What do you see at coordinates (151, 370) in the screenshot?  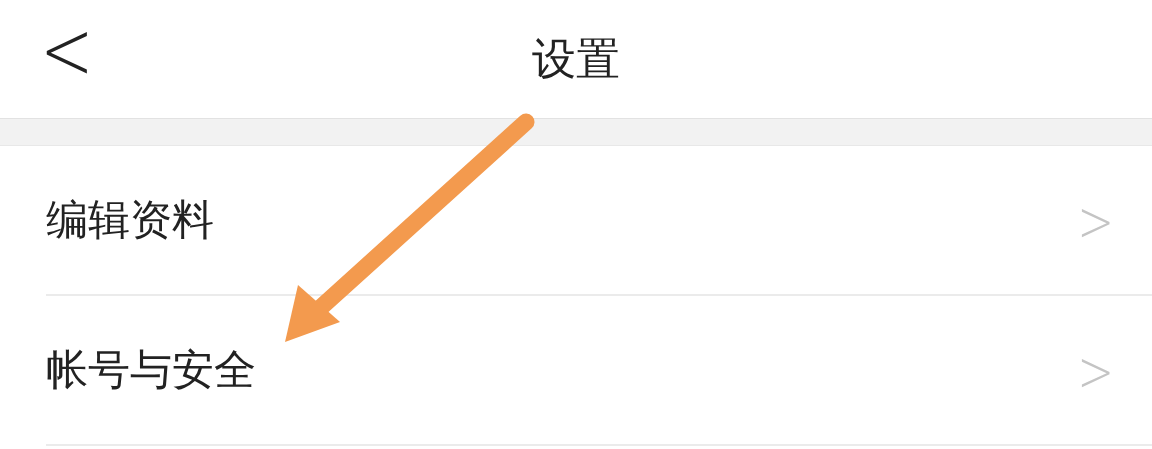 I see `item-label: 帐号与安全` at bounding box center [151, 370].